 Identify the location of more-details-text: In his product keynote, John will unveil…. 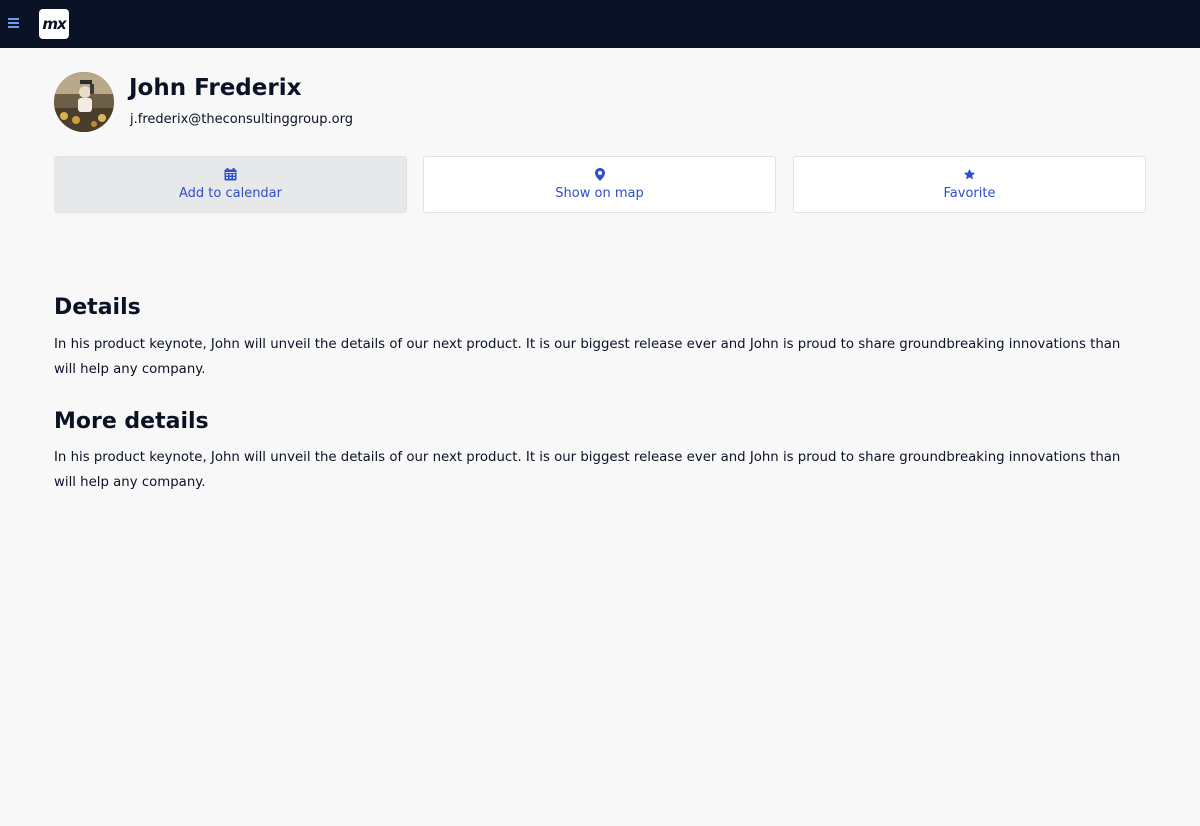
(587, 470).